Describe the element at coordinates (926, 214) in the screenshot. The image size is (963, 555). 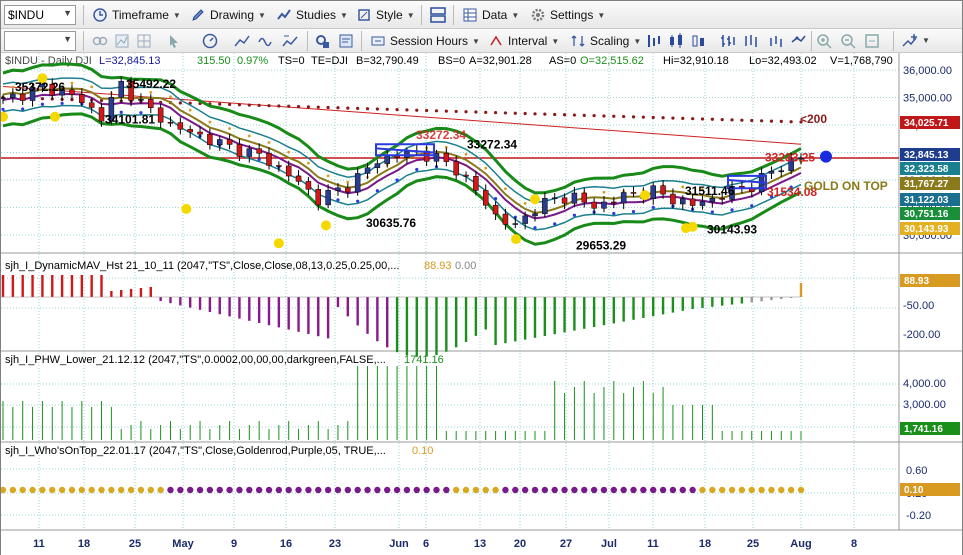
I see `price-tag-label: 30,751.16` at that location.